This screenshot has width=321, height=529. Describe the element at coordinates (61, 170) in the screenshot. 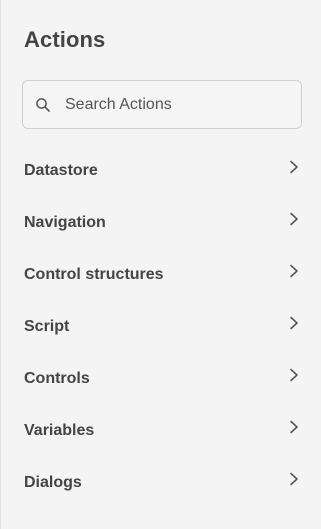

I see `category-label: Datastore` at that location.